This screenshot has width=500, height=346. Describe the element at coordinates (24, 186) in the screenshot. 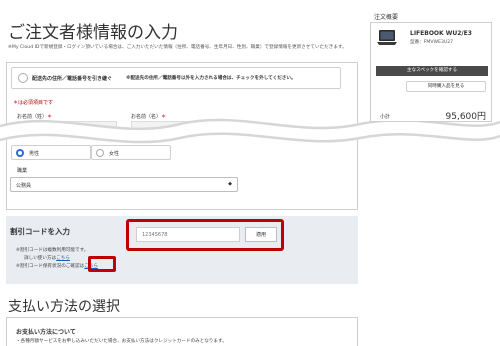

I see `occupation-value: 公務員` at that location.